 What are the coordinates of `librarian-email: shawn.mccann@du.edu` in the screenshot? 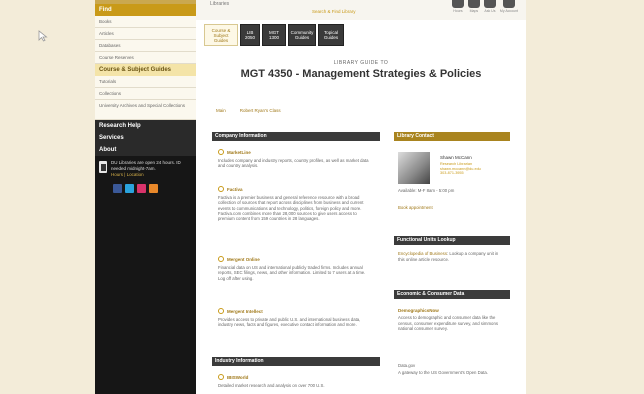 It's located at (460, 169).